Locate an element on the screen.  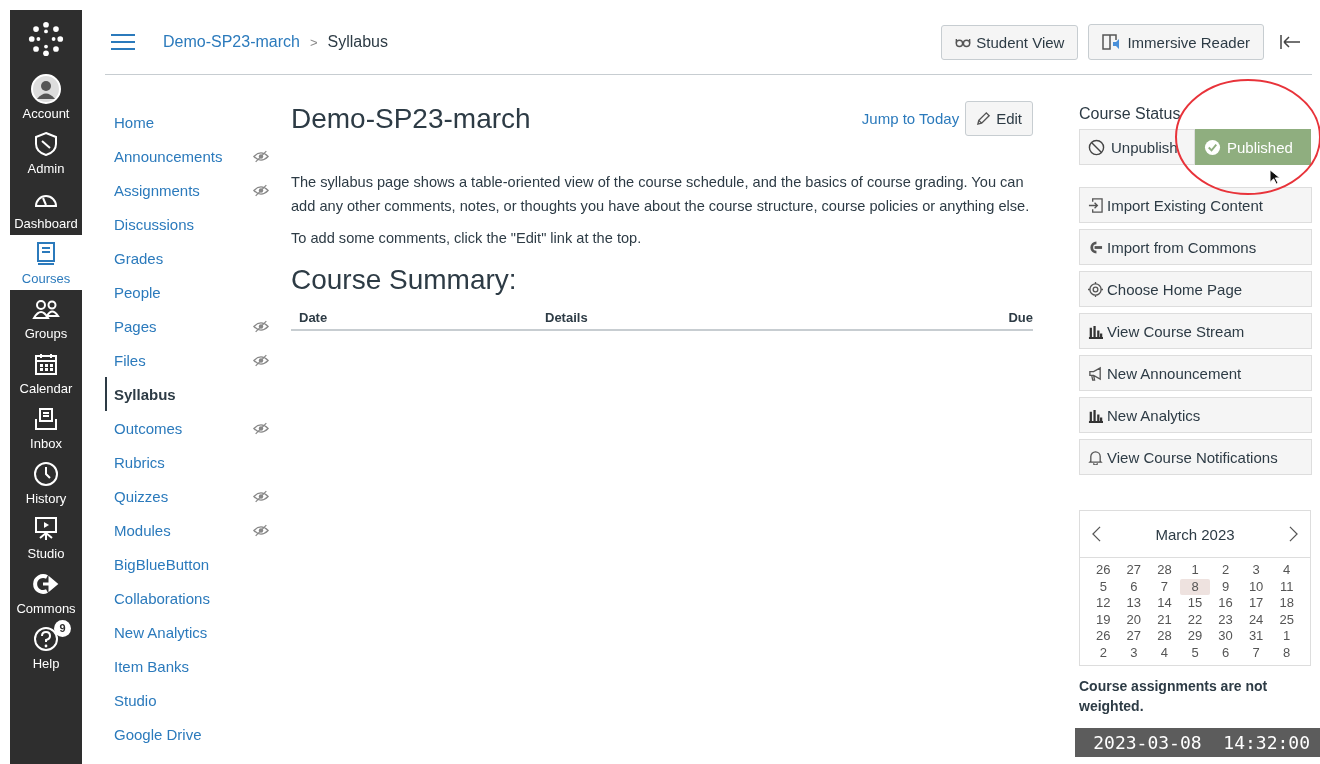
course-nav-item: People is located at coordinates (190, 292).